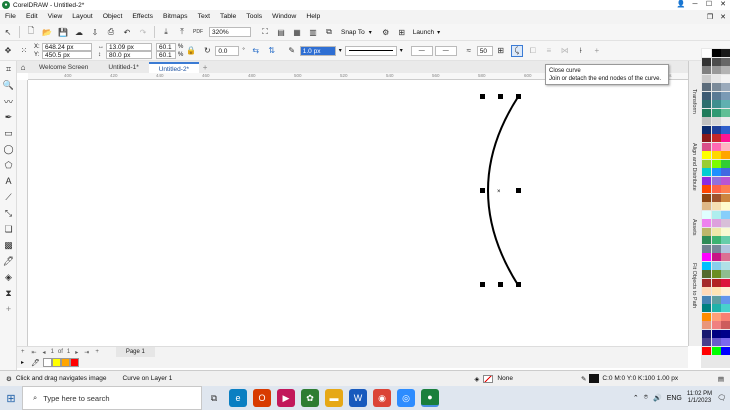 The height and width of the screenshot is (410, 730). I want to click on windows-start-icon: ⊞, so click(11, 398).